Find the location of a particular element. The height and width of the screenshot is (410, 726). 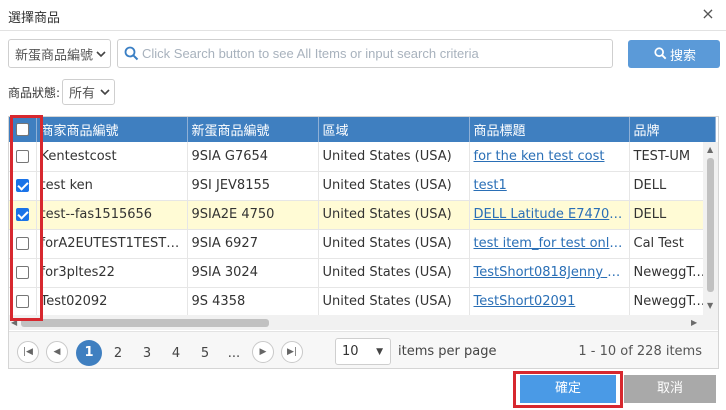

page-size-select: 10 ▼ is located at coordinates (363, 351).